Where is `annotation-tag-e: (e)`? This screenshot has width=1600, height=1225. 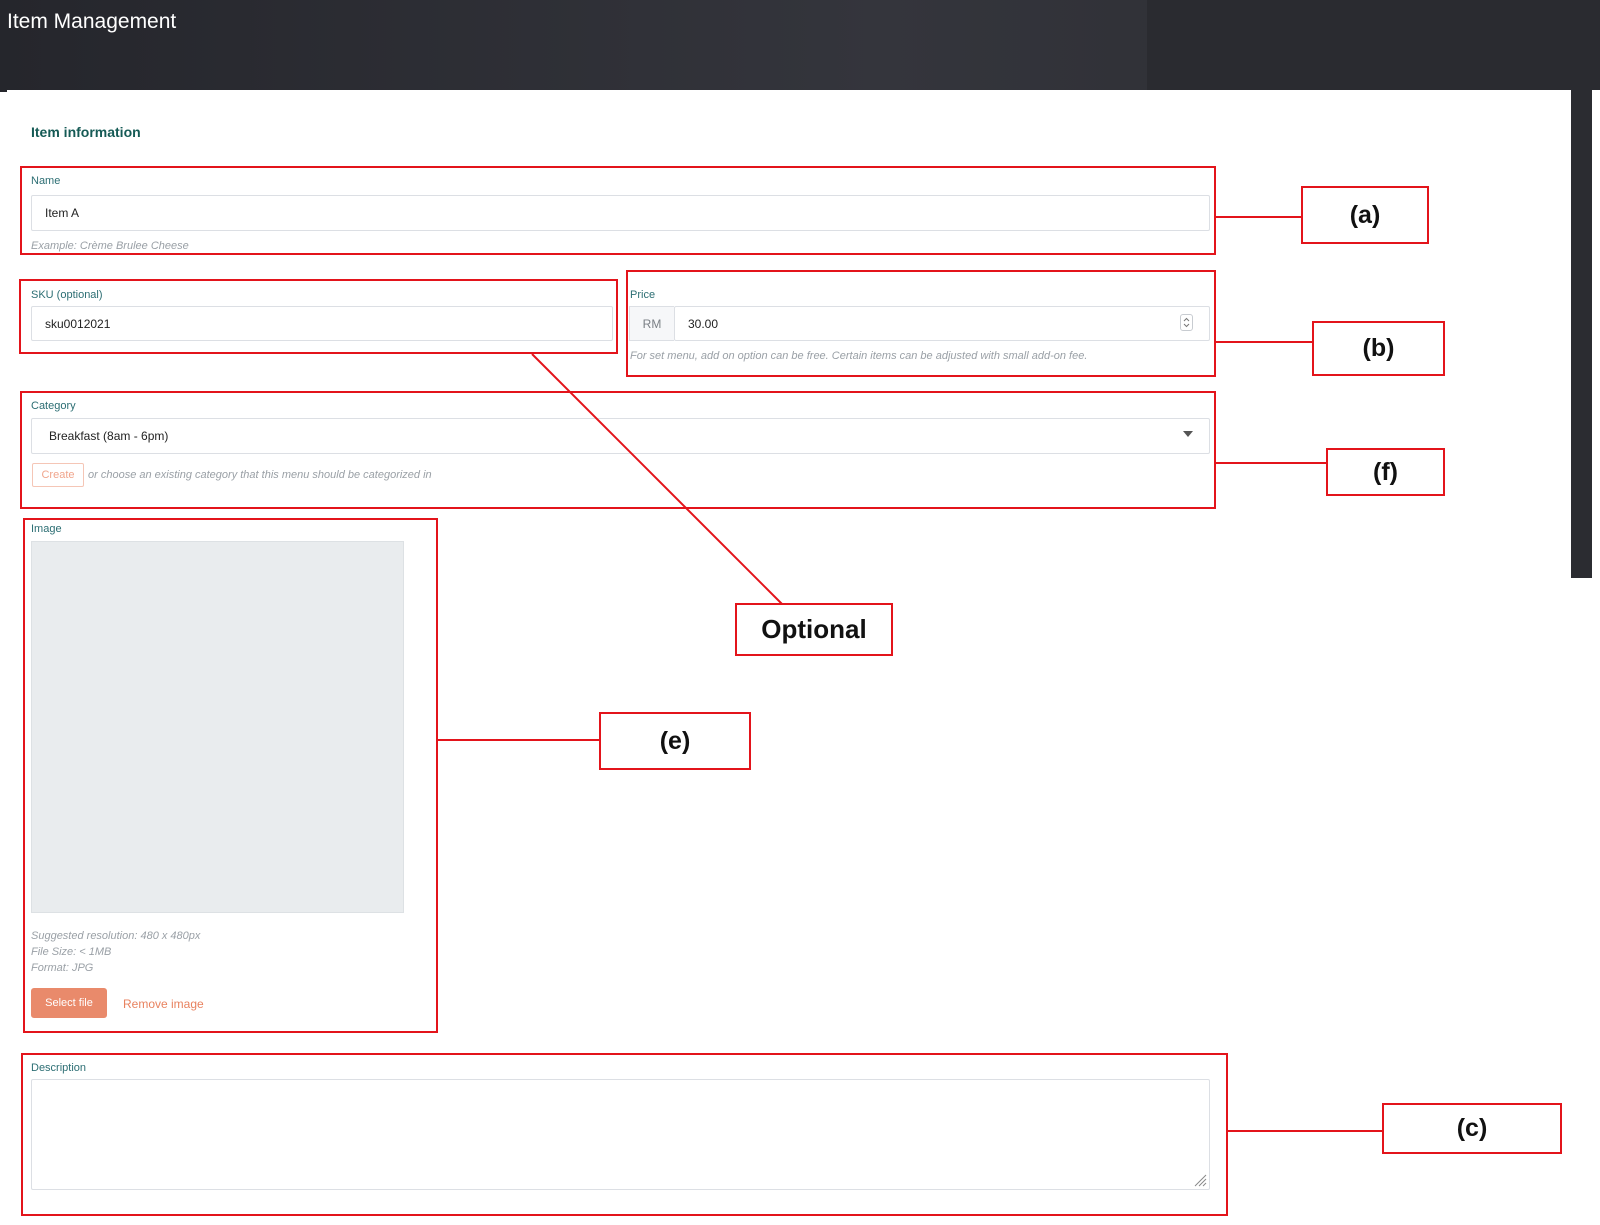
annotation-tag-e: (e) is located at coordinates (675, 741).